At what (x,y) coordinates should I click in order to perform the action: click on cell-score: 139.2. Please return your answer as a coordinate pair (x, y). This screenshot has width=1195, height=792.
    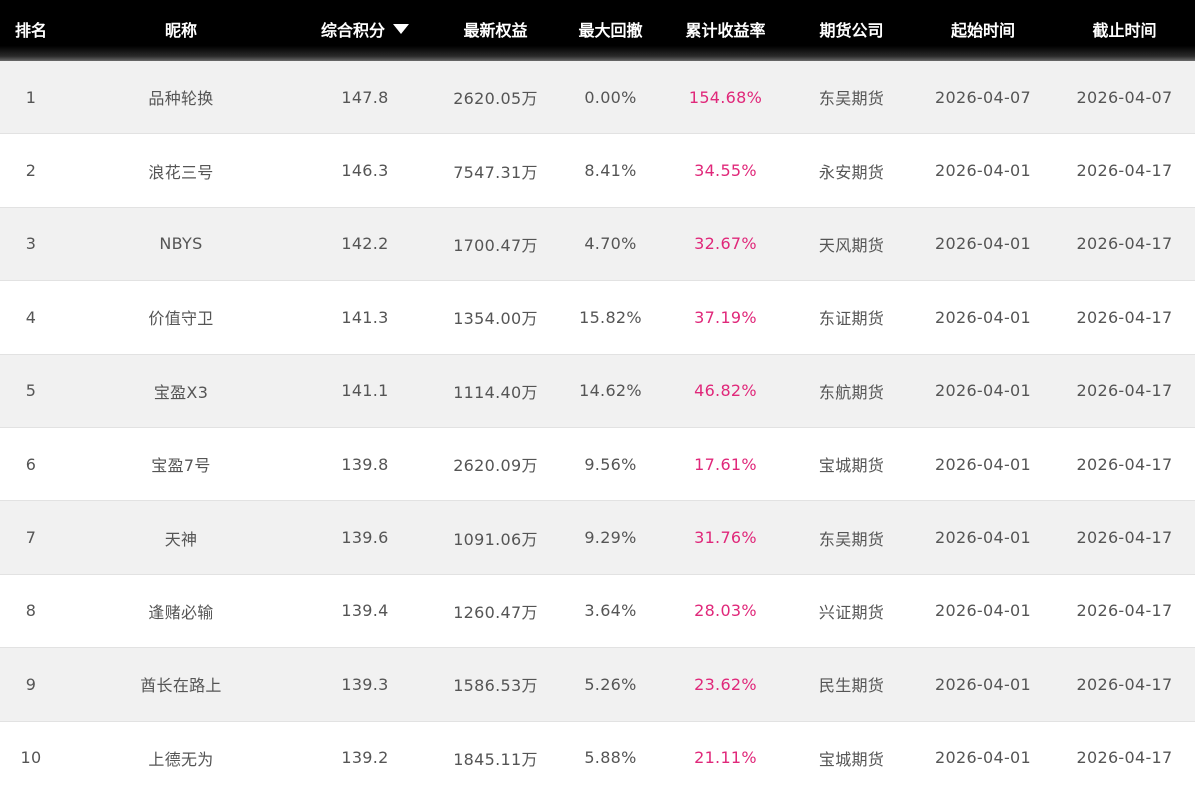
    Looking at the image, I should click on (365, 758).